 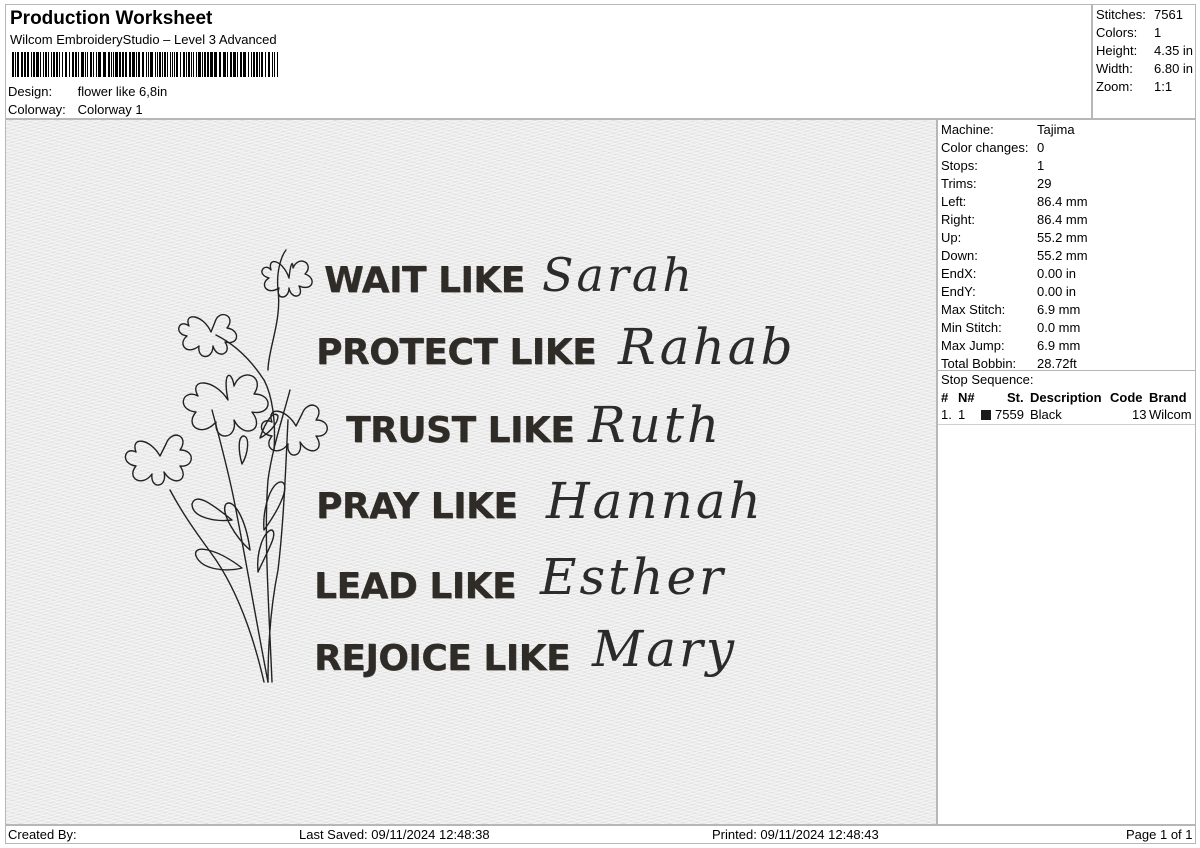 What do you see at coordinates (37, 109) in the screenshot?
I see `colorway-label: Colorway:` at bounding box center [37, 109].